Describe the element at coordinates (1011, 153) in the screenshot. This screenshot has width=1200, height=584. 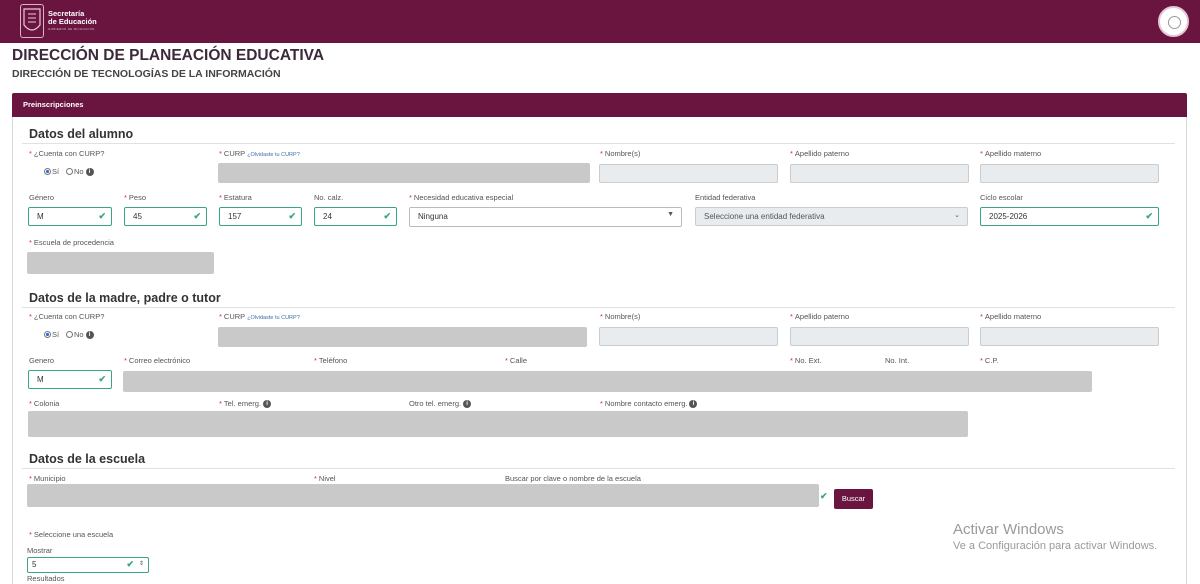
I see `alumno-apellido-materno-label: * Apellido materno` at that location.